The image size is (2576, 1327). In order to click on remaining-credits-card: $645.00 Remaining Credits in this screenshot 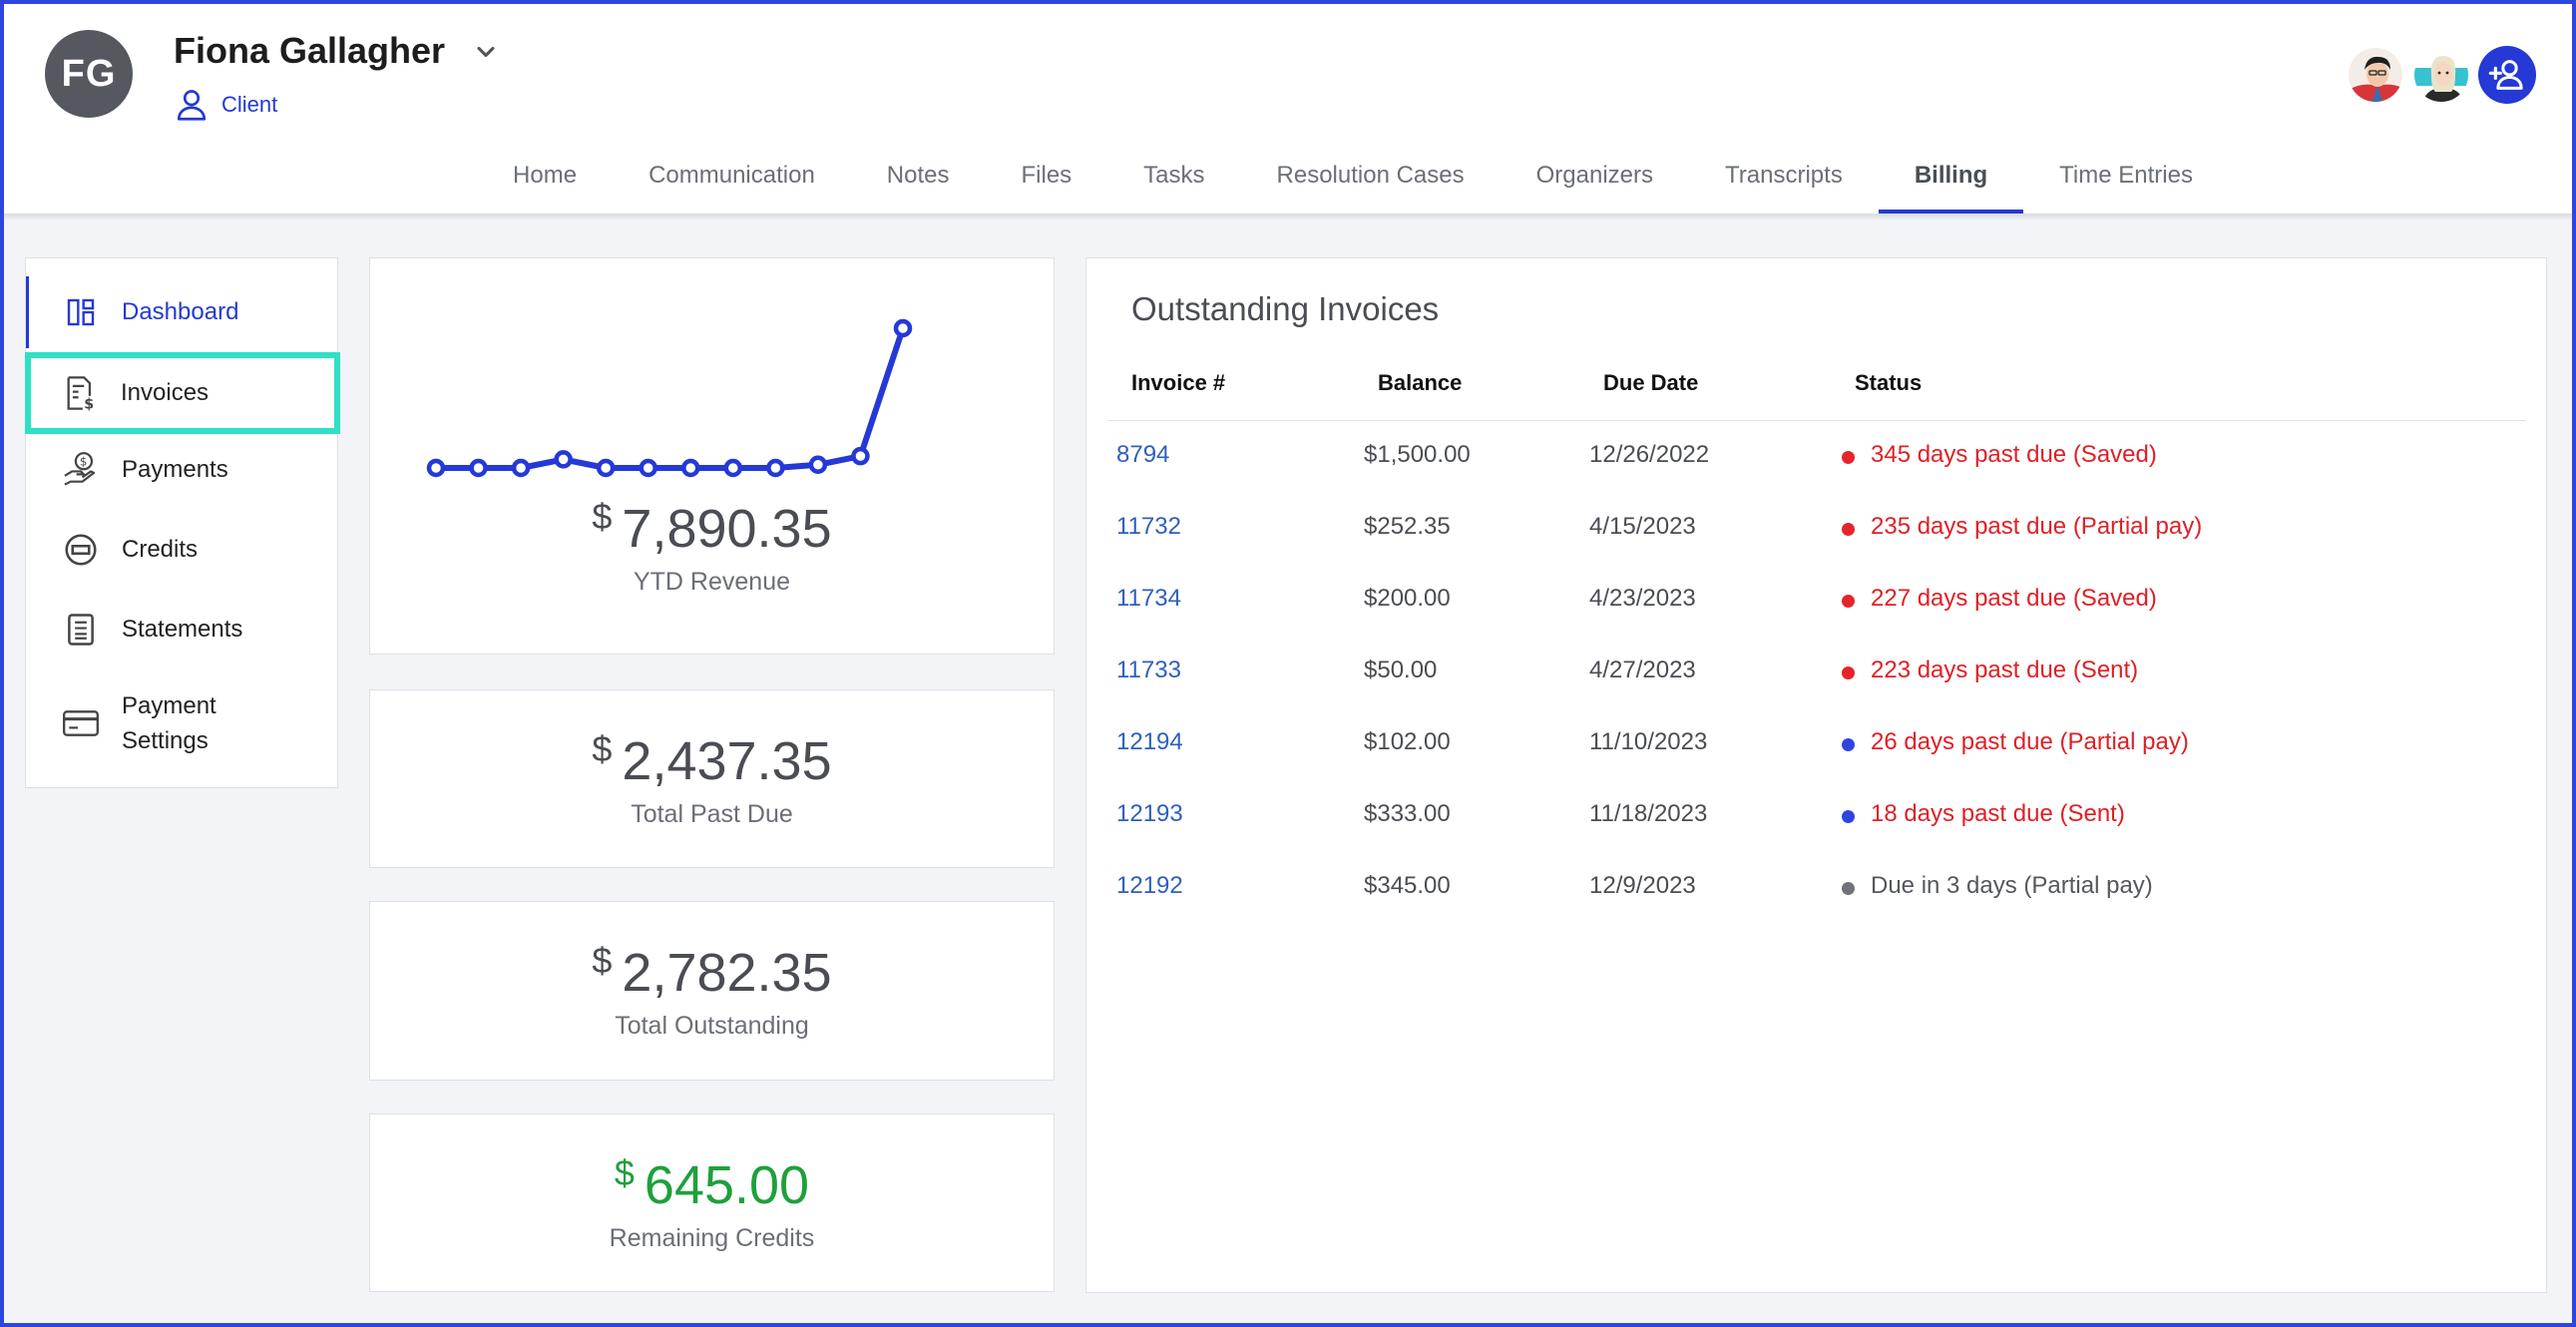, I will do `click(712, 1202)`.